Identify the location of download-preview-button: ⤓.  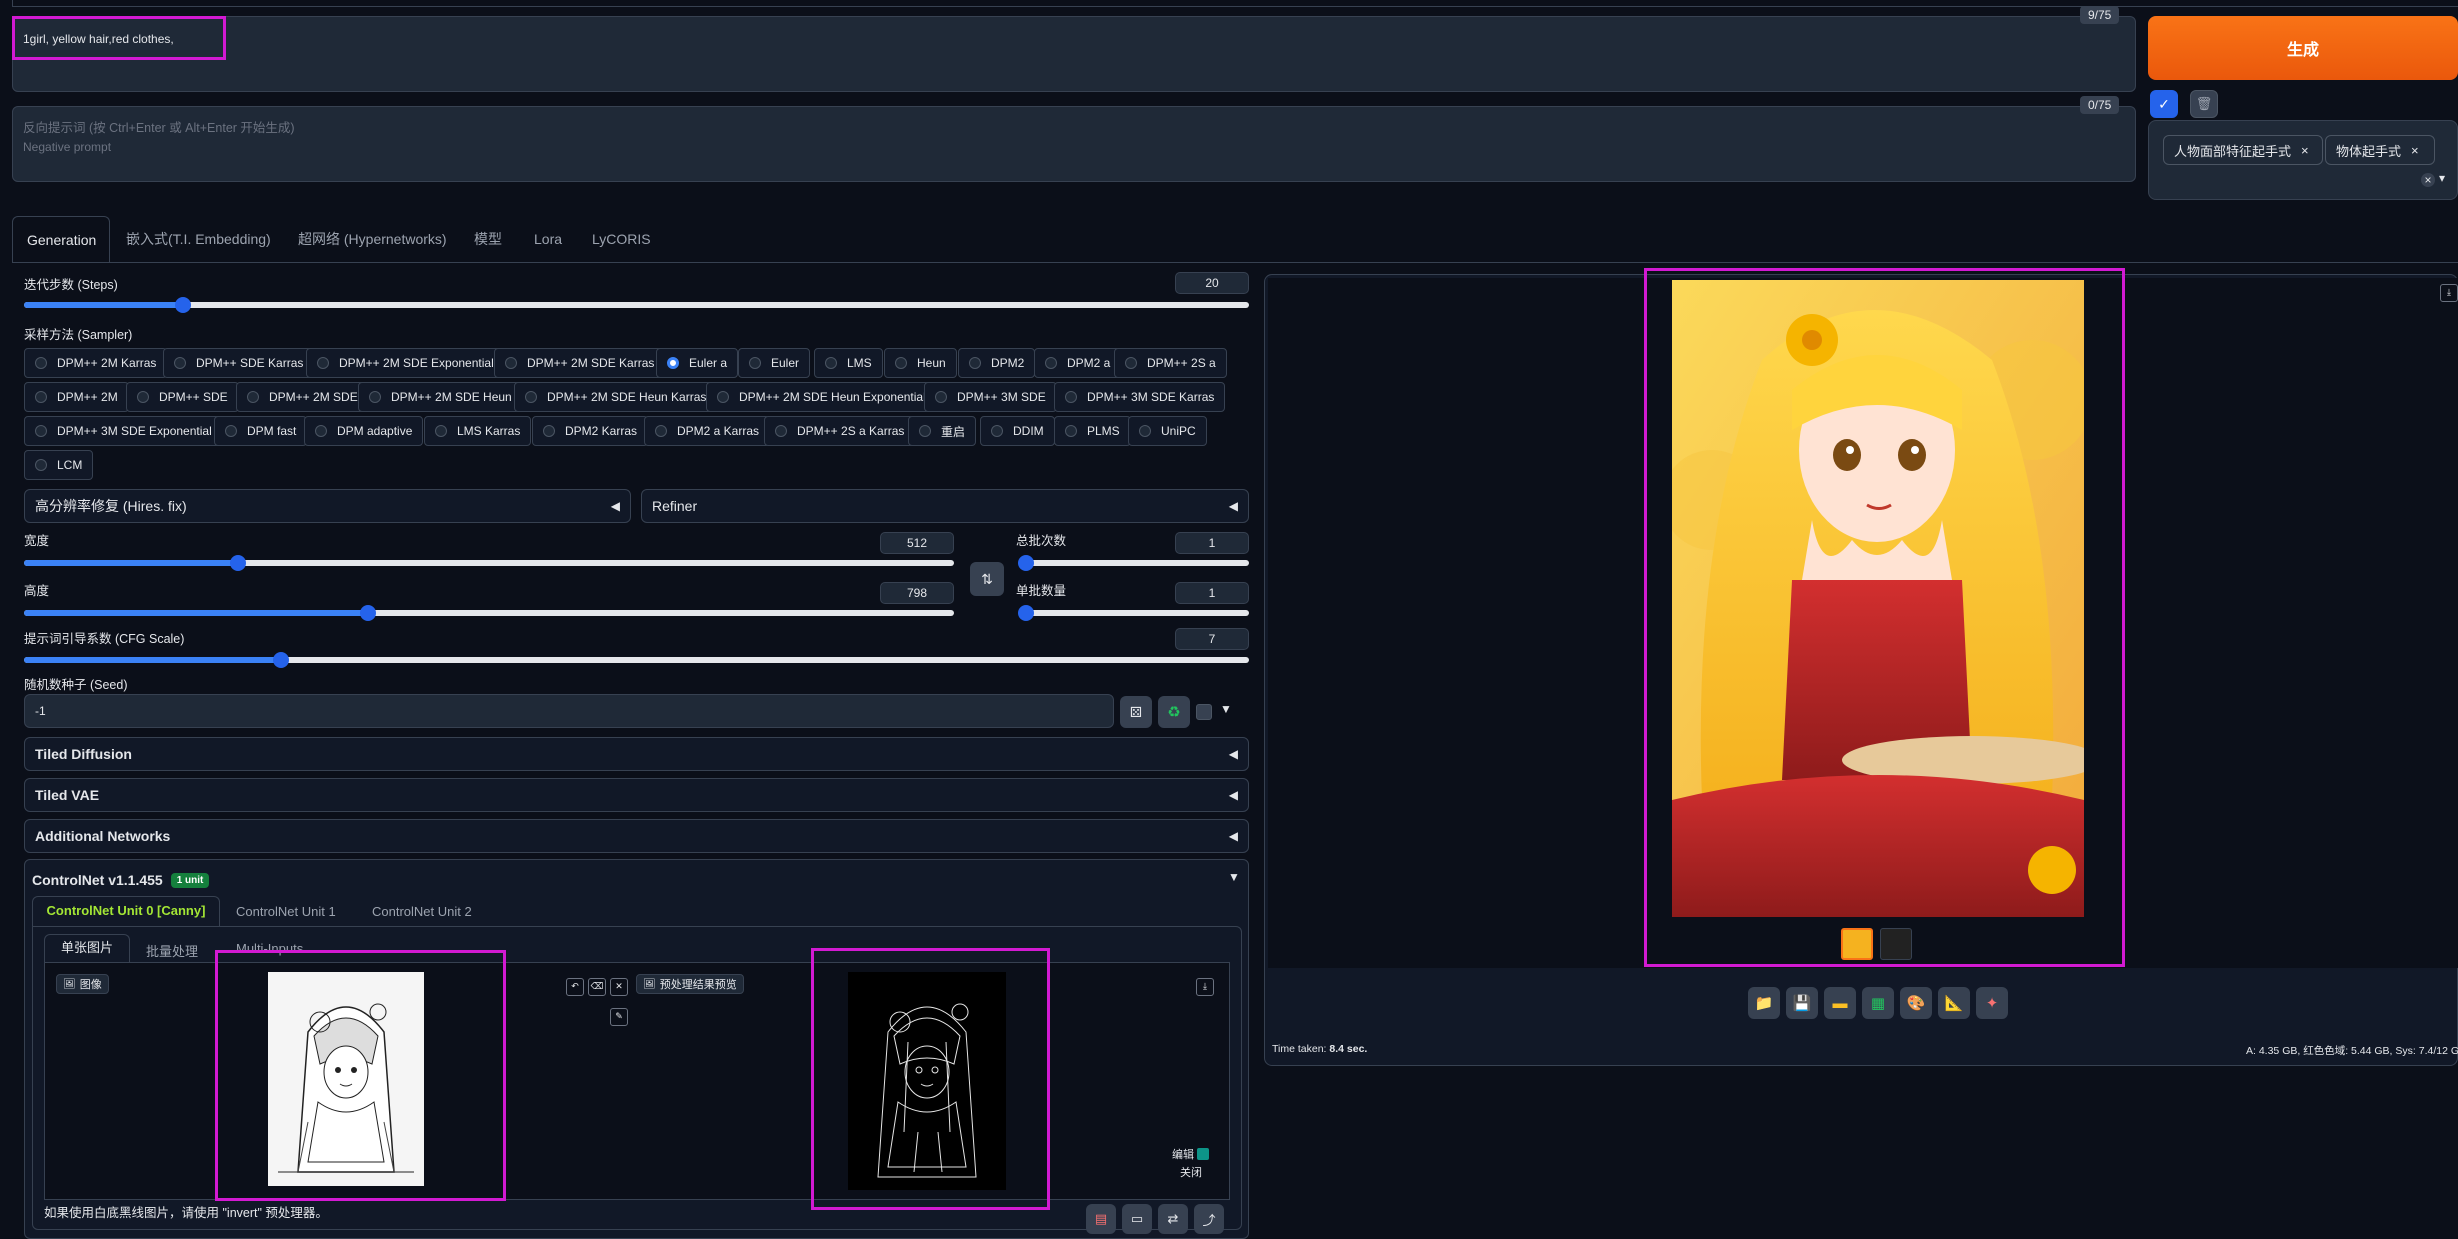
(1205, 987).